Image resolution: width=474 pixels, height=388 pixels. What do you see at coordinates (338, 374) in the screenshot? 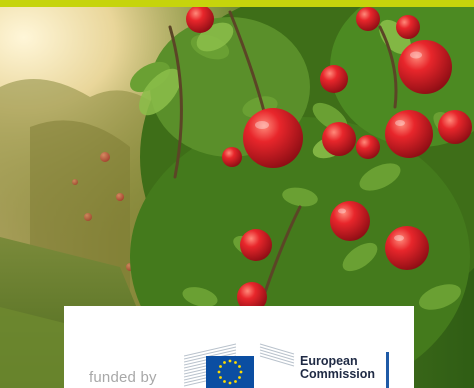
I see `ec-name-line-2: Commission` at bounding box center [338, 374].